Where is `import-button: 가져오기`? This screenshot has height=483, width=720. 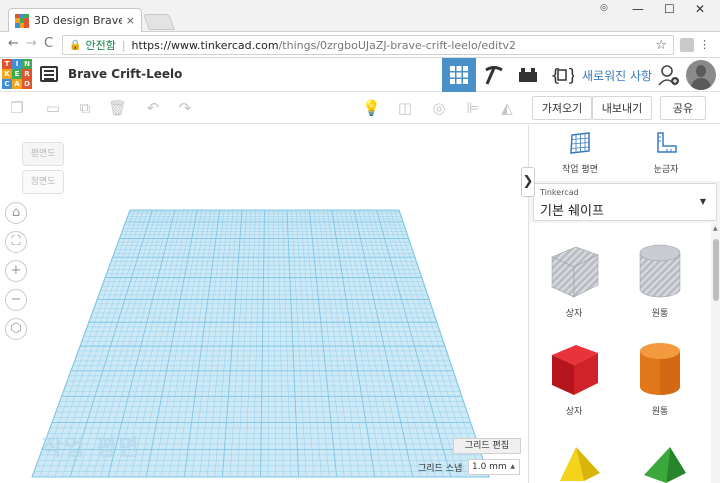
import-button: 가져오기 is located at coordinates (562, 108).